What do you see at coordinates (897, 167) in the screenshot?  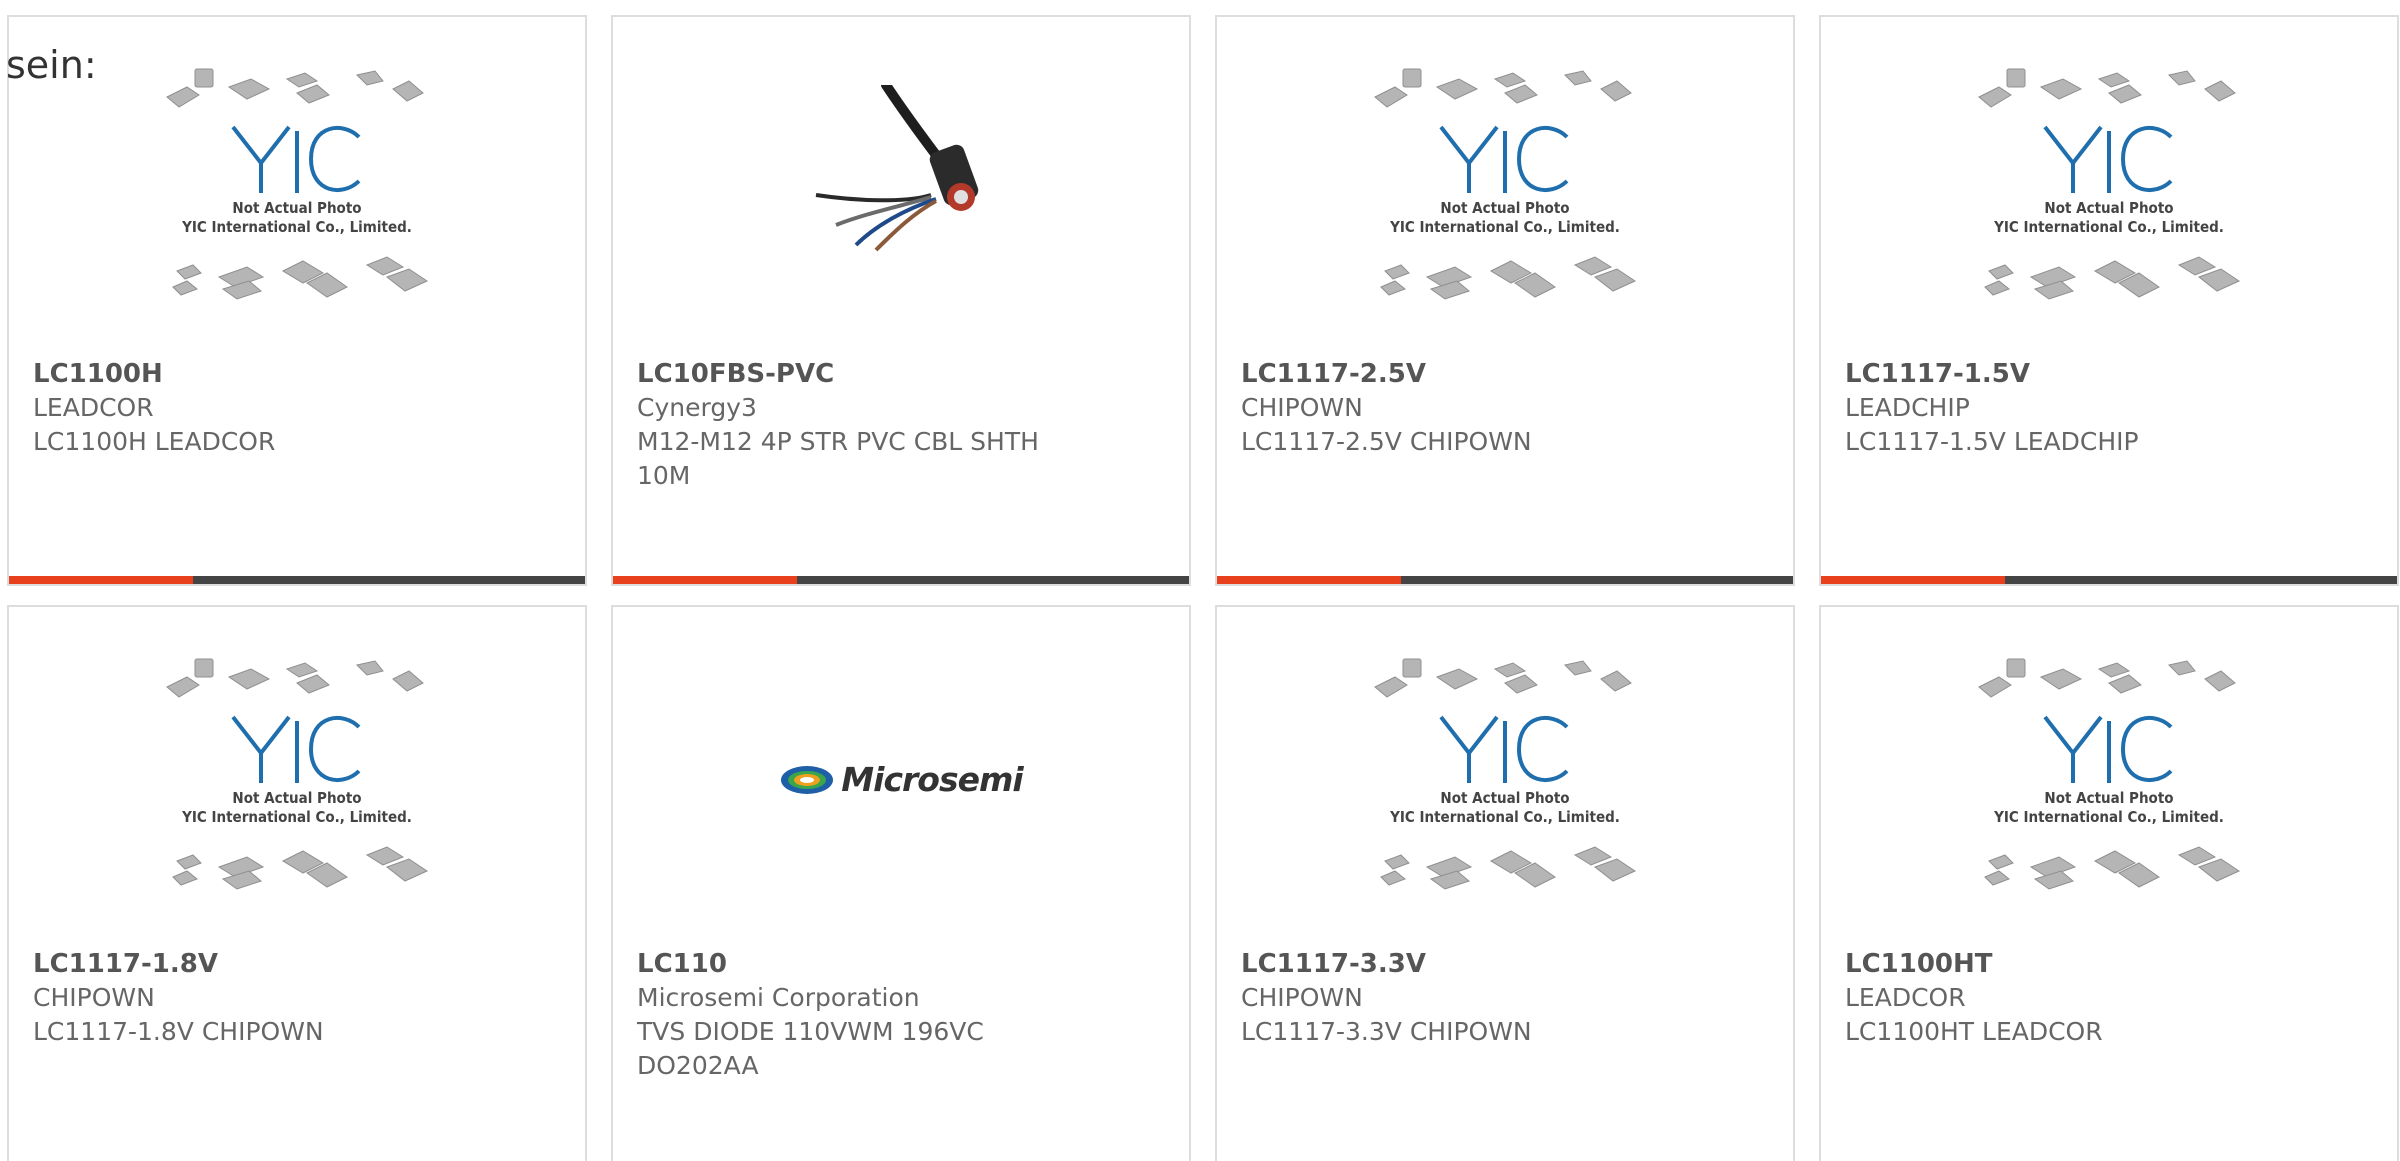 I see `cable-connector-photo` at bounding box center [897, 167].